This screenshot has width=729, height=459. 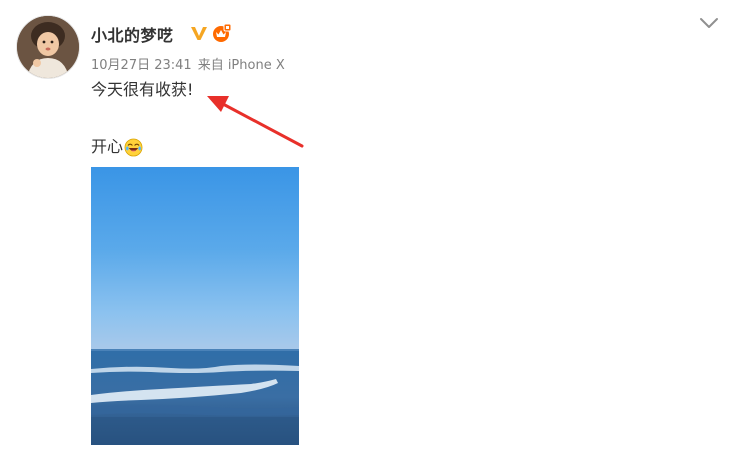 I want to click on post-text-line2: 开心, so click(x=107, y=146).